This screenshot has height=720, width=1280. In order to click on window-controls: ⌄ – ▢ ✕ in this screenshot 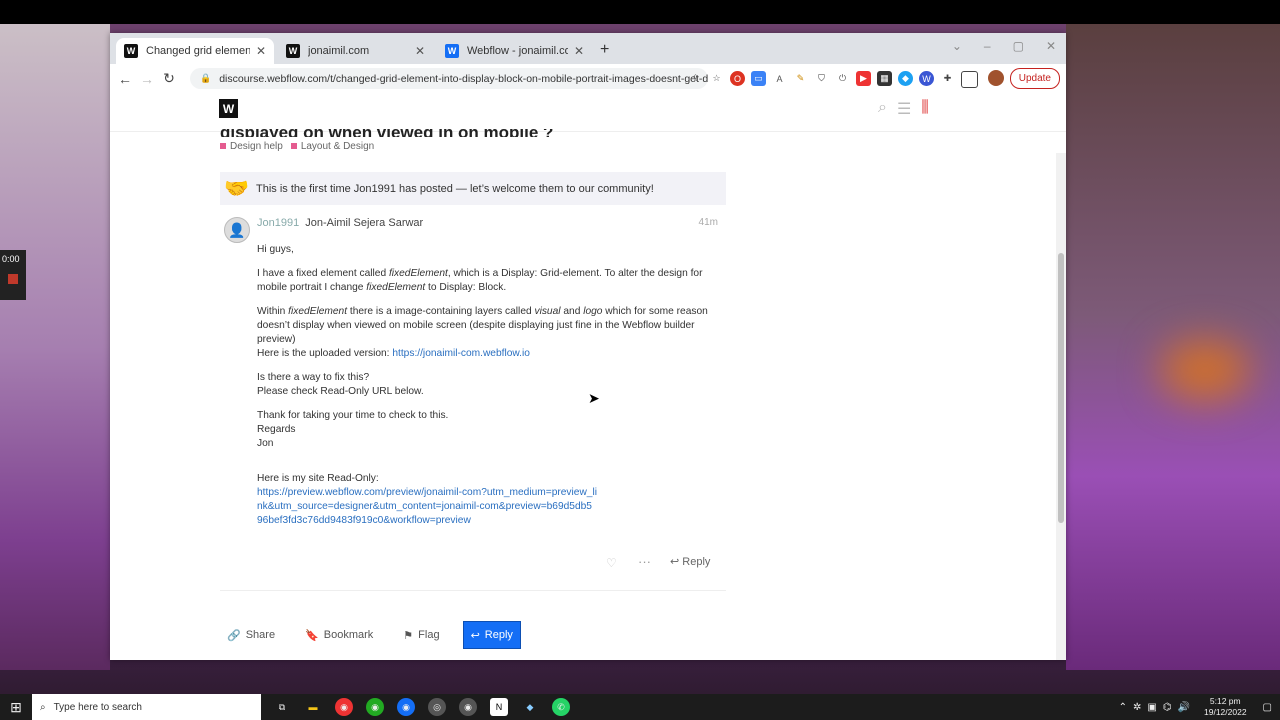, I will do `click(1004, 46)`.